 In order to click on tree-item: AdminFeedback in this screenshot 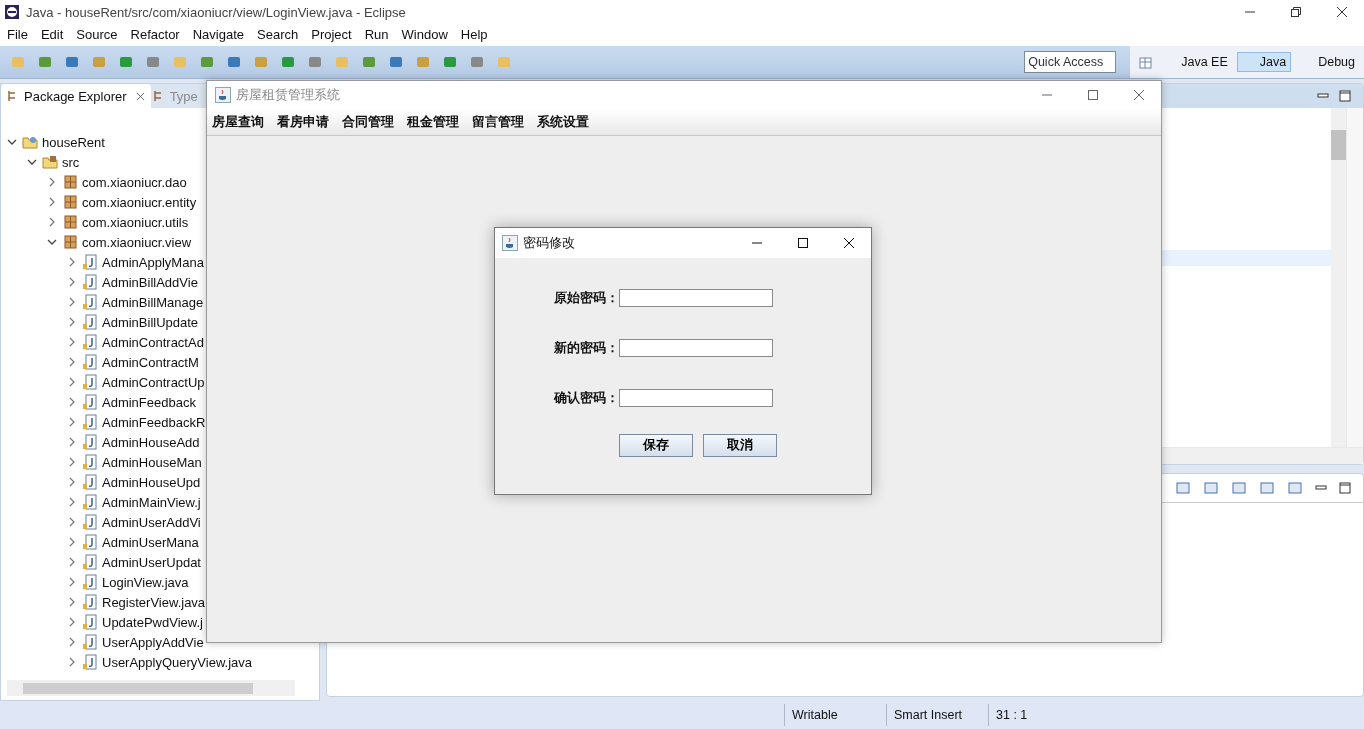, I will do `click(149, 402)`.